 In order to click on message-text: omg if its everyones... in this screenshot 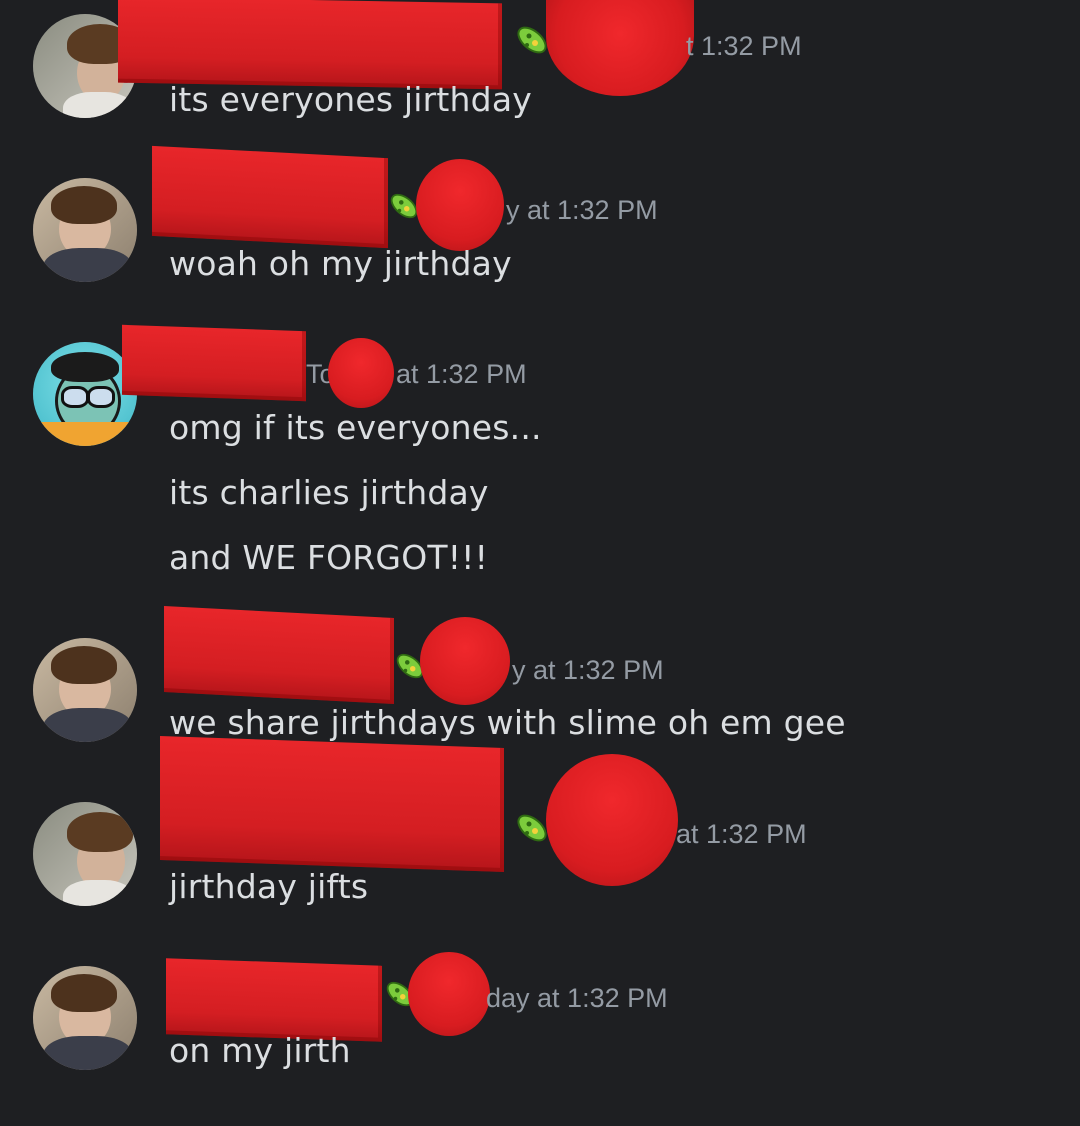, I will do `click(355, 427)`.